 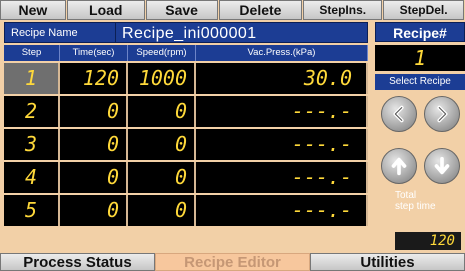 I want to click on new-button: New, so click(x=33, y=10).